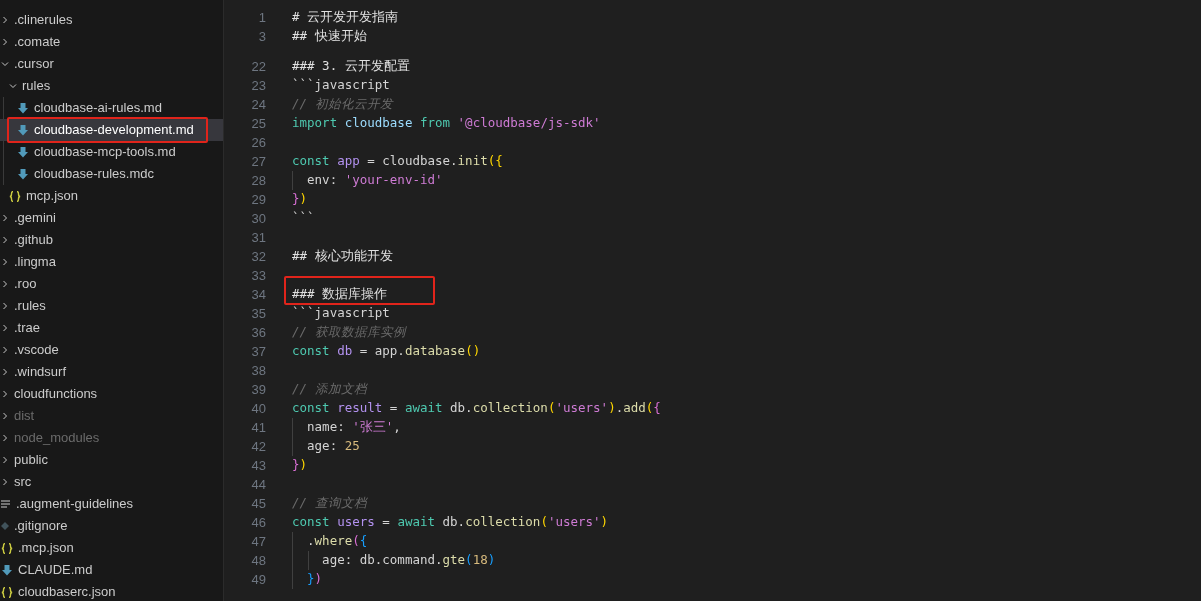 The width and height of the screenshot is (1201, 601). Describe the element at coordinates (111, 130) in the screenshot. I see `file-item: cloudbase-development.md` at that location.